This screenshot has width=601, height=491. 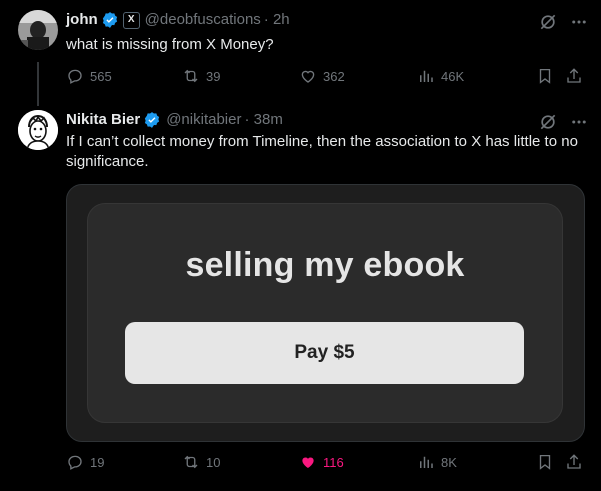 What do you see at coordinates (38, 30) in the screenshot?
I see `avatar-john` at bounding box center [38, 30].